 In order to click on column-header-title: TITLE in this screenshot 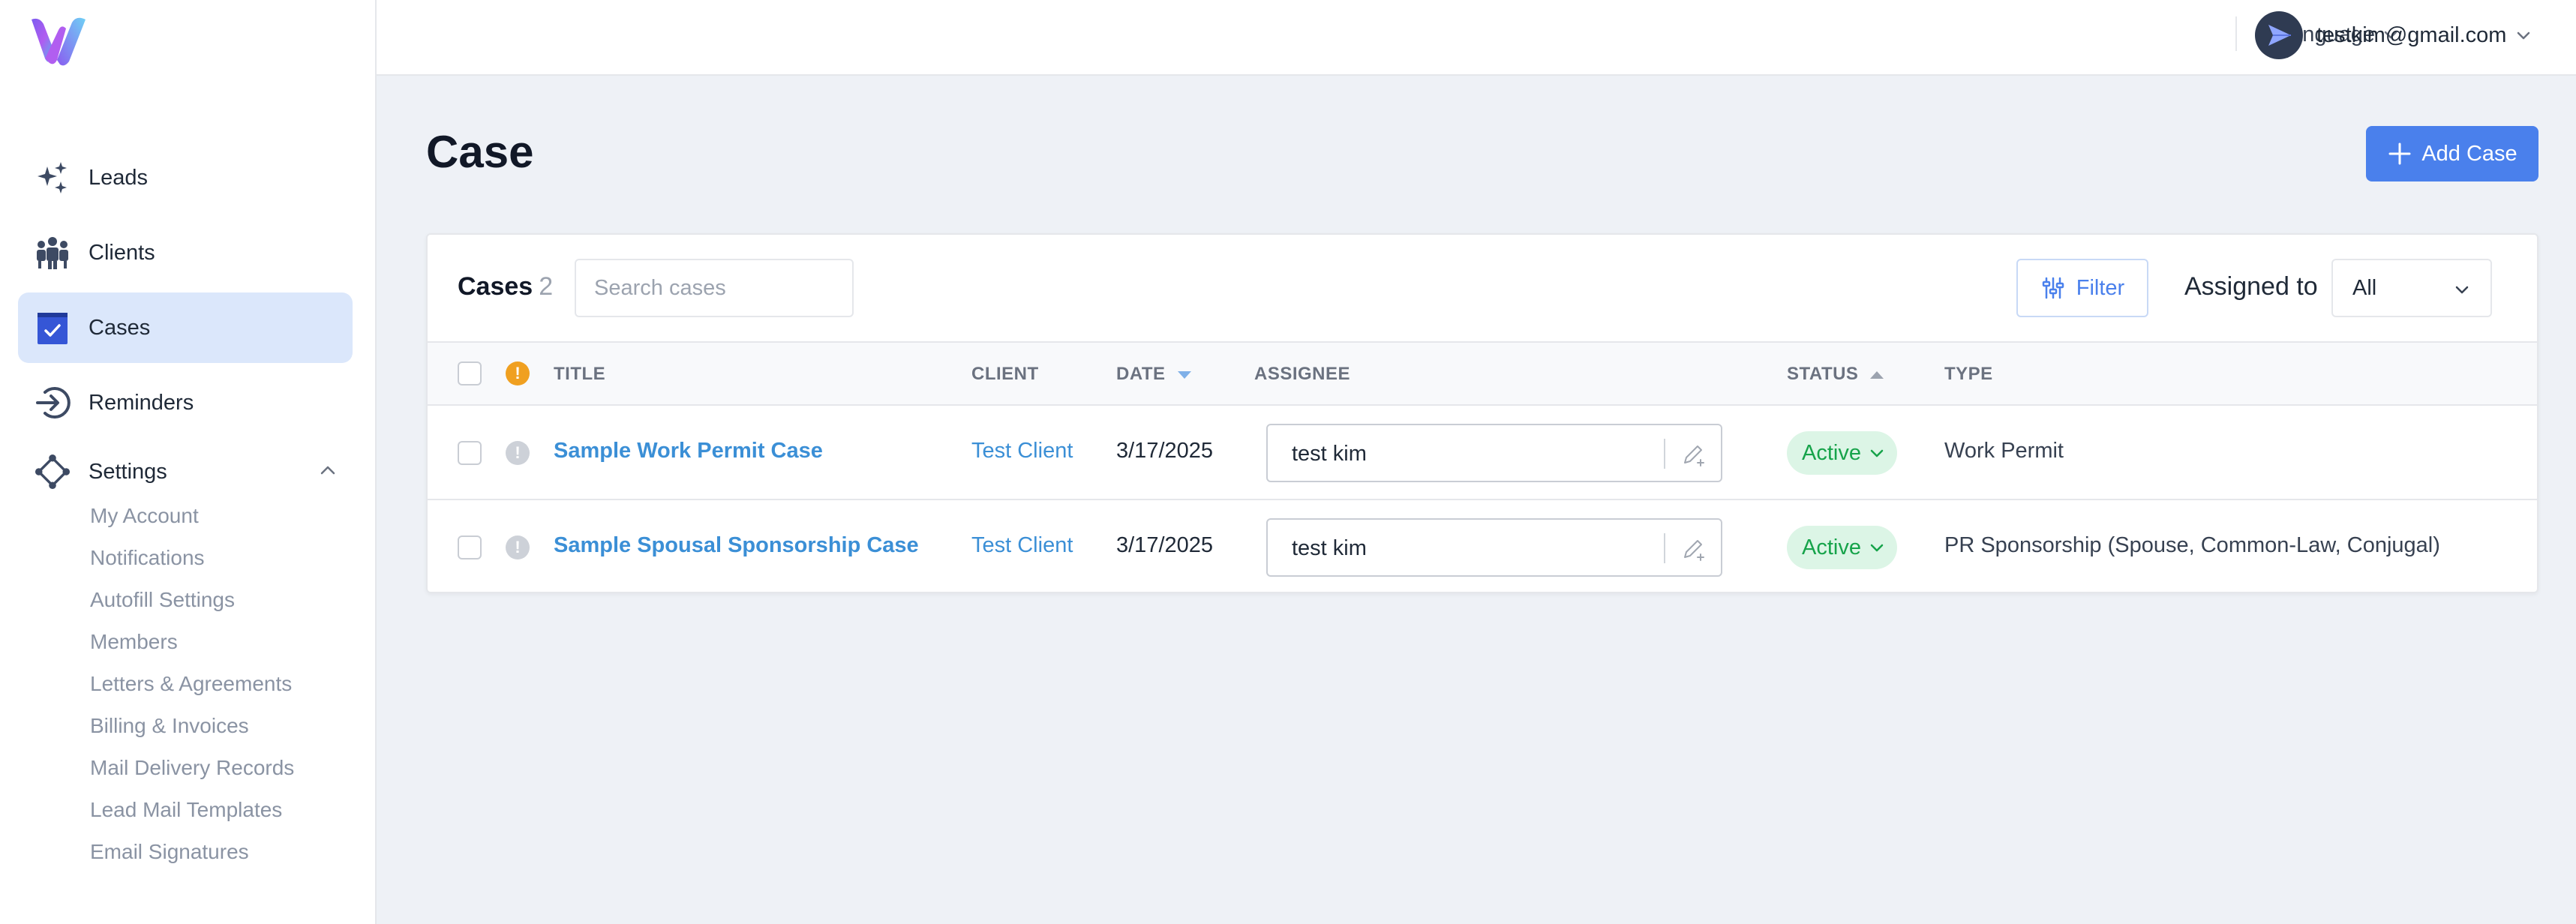, I will do `click(579, 374)`.